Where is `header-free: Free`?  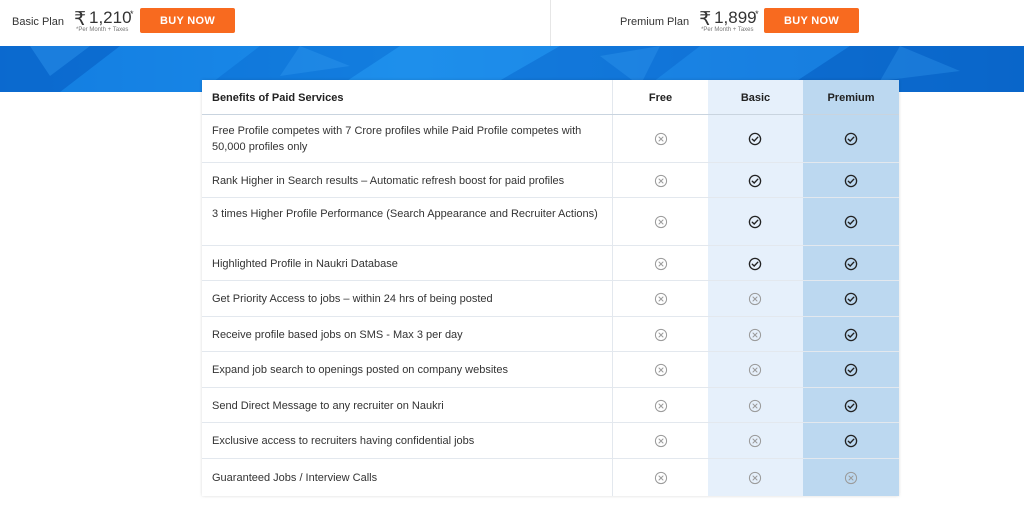 header-free: Free is located at coordinates (660, 97).